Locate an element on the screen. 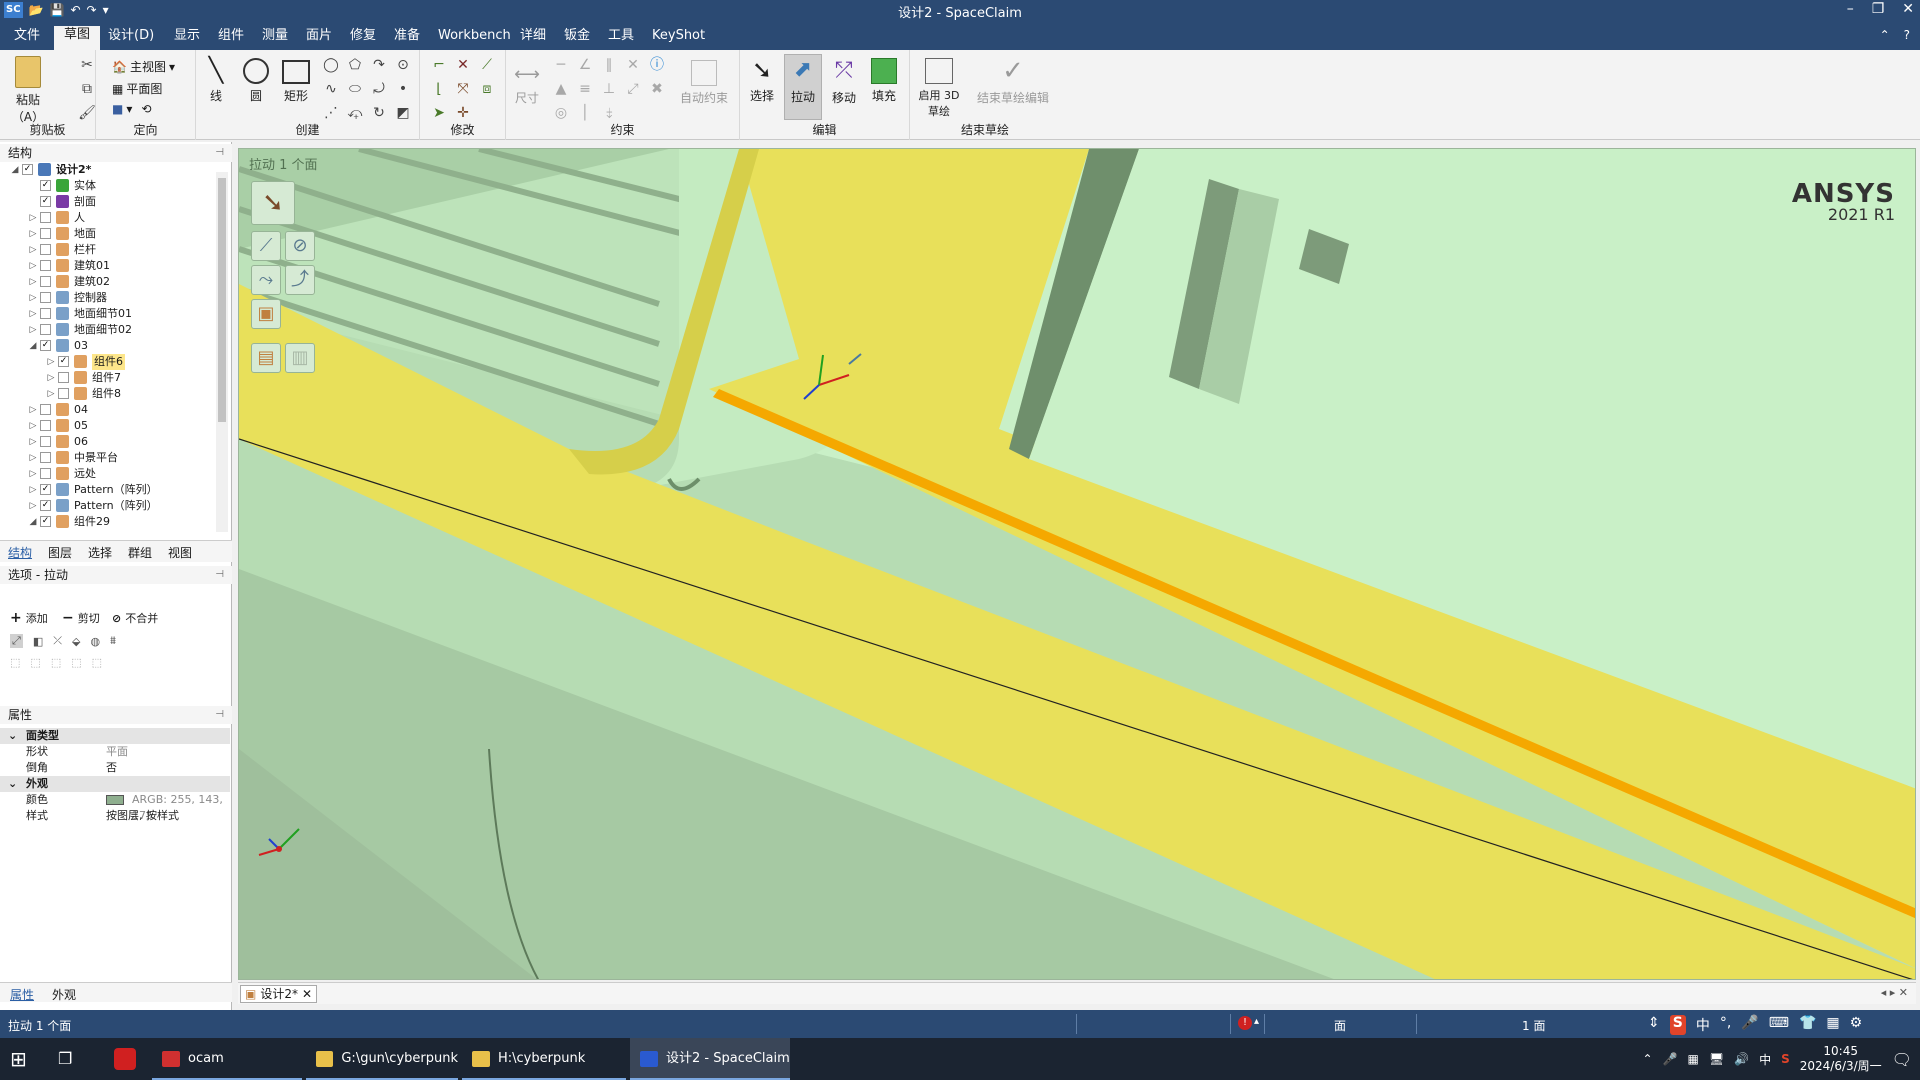 This screenshot has width=1920, height=1080. constraint-tangent-icon: ⤢ is located at coordinates (633, 89).